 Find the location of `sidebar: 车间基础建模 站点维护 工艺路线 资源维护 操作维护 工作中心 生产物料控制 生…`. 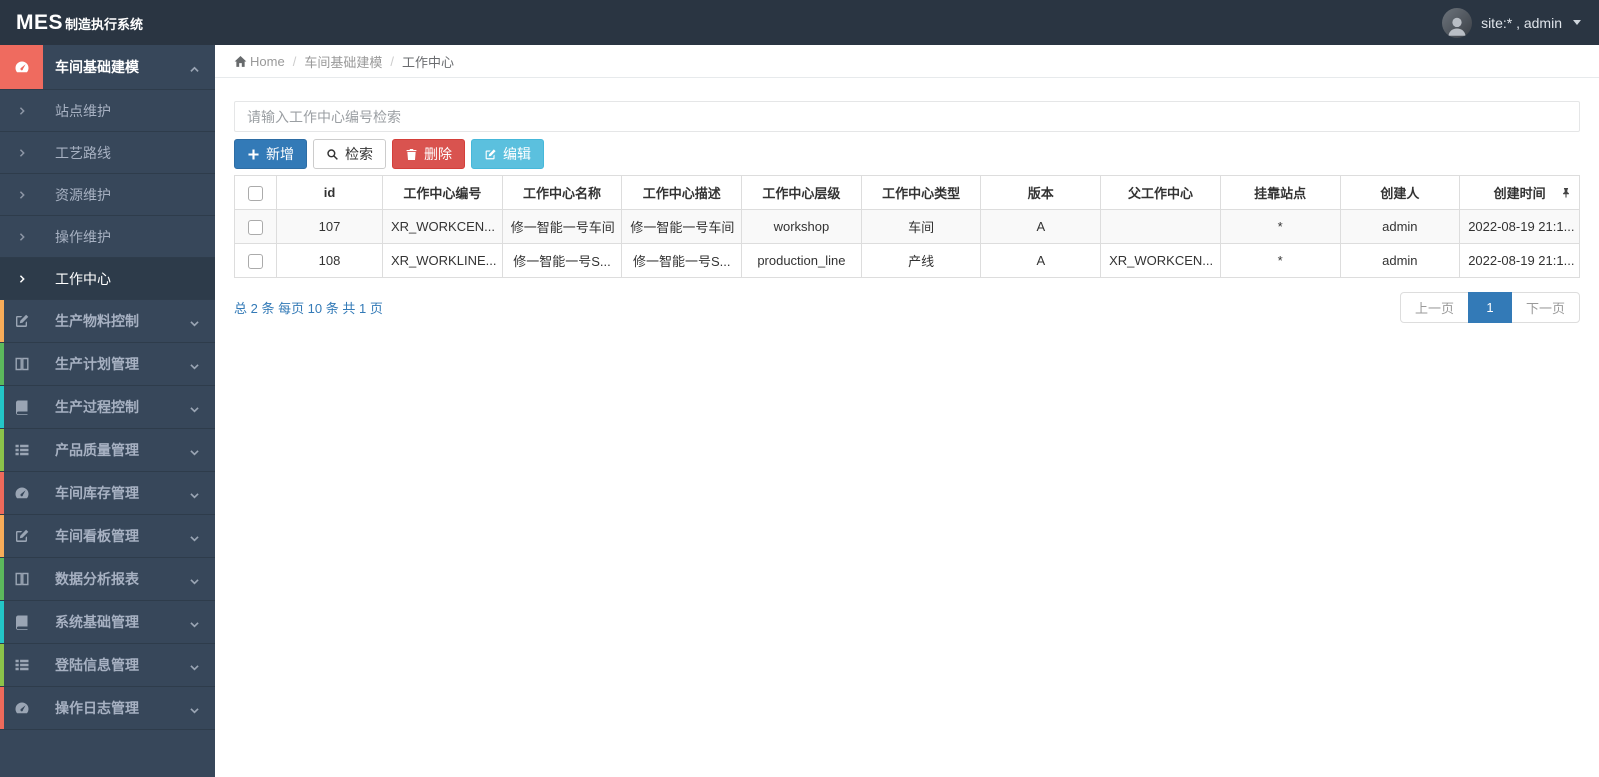

sidebar: 车间基础建模 站点维护 工艺路线 资源维护 操作维护 工作中心 生产物料控制 生… is located at coordinates (107, 411).